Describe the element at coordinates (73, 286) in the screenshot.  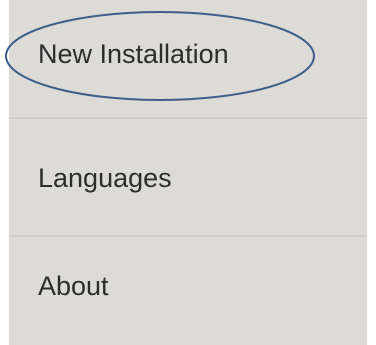
I see `menu-item-label: About` at that location.